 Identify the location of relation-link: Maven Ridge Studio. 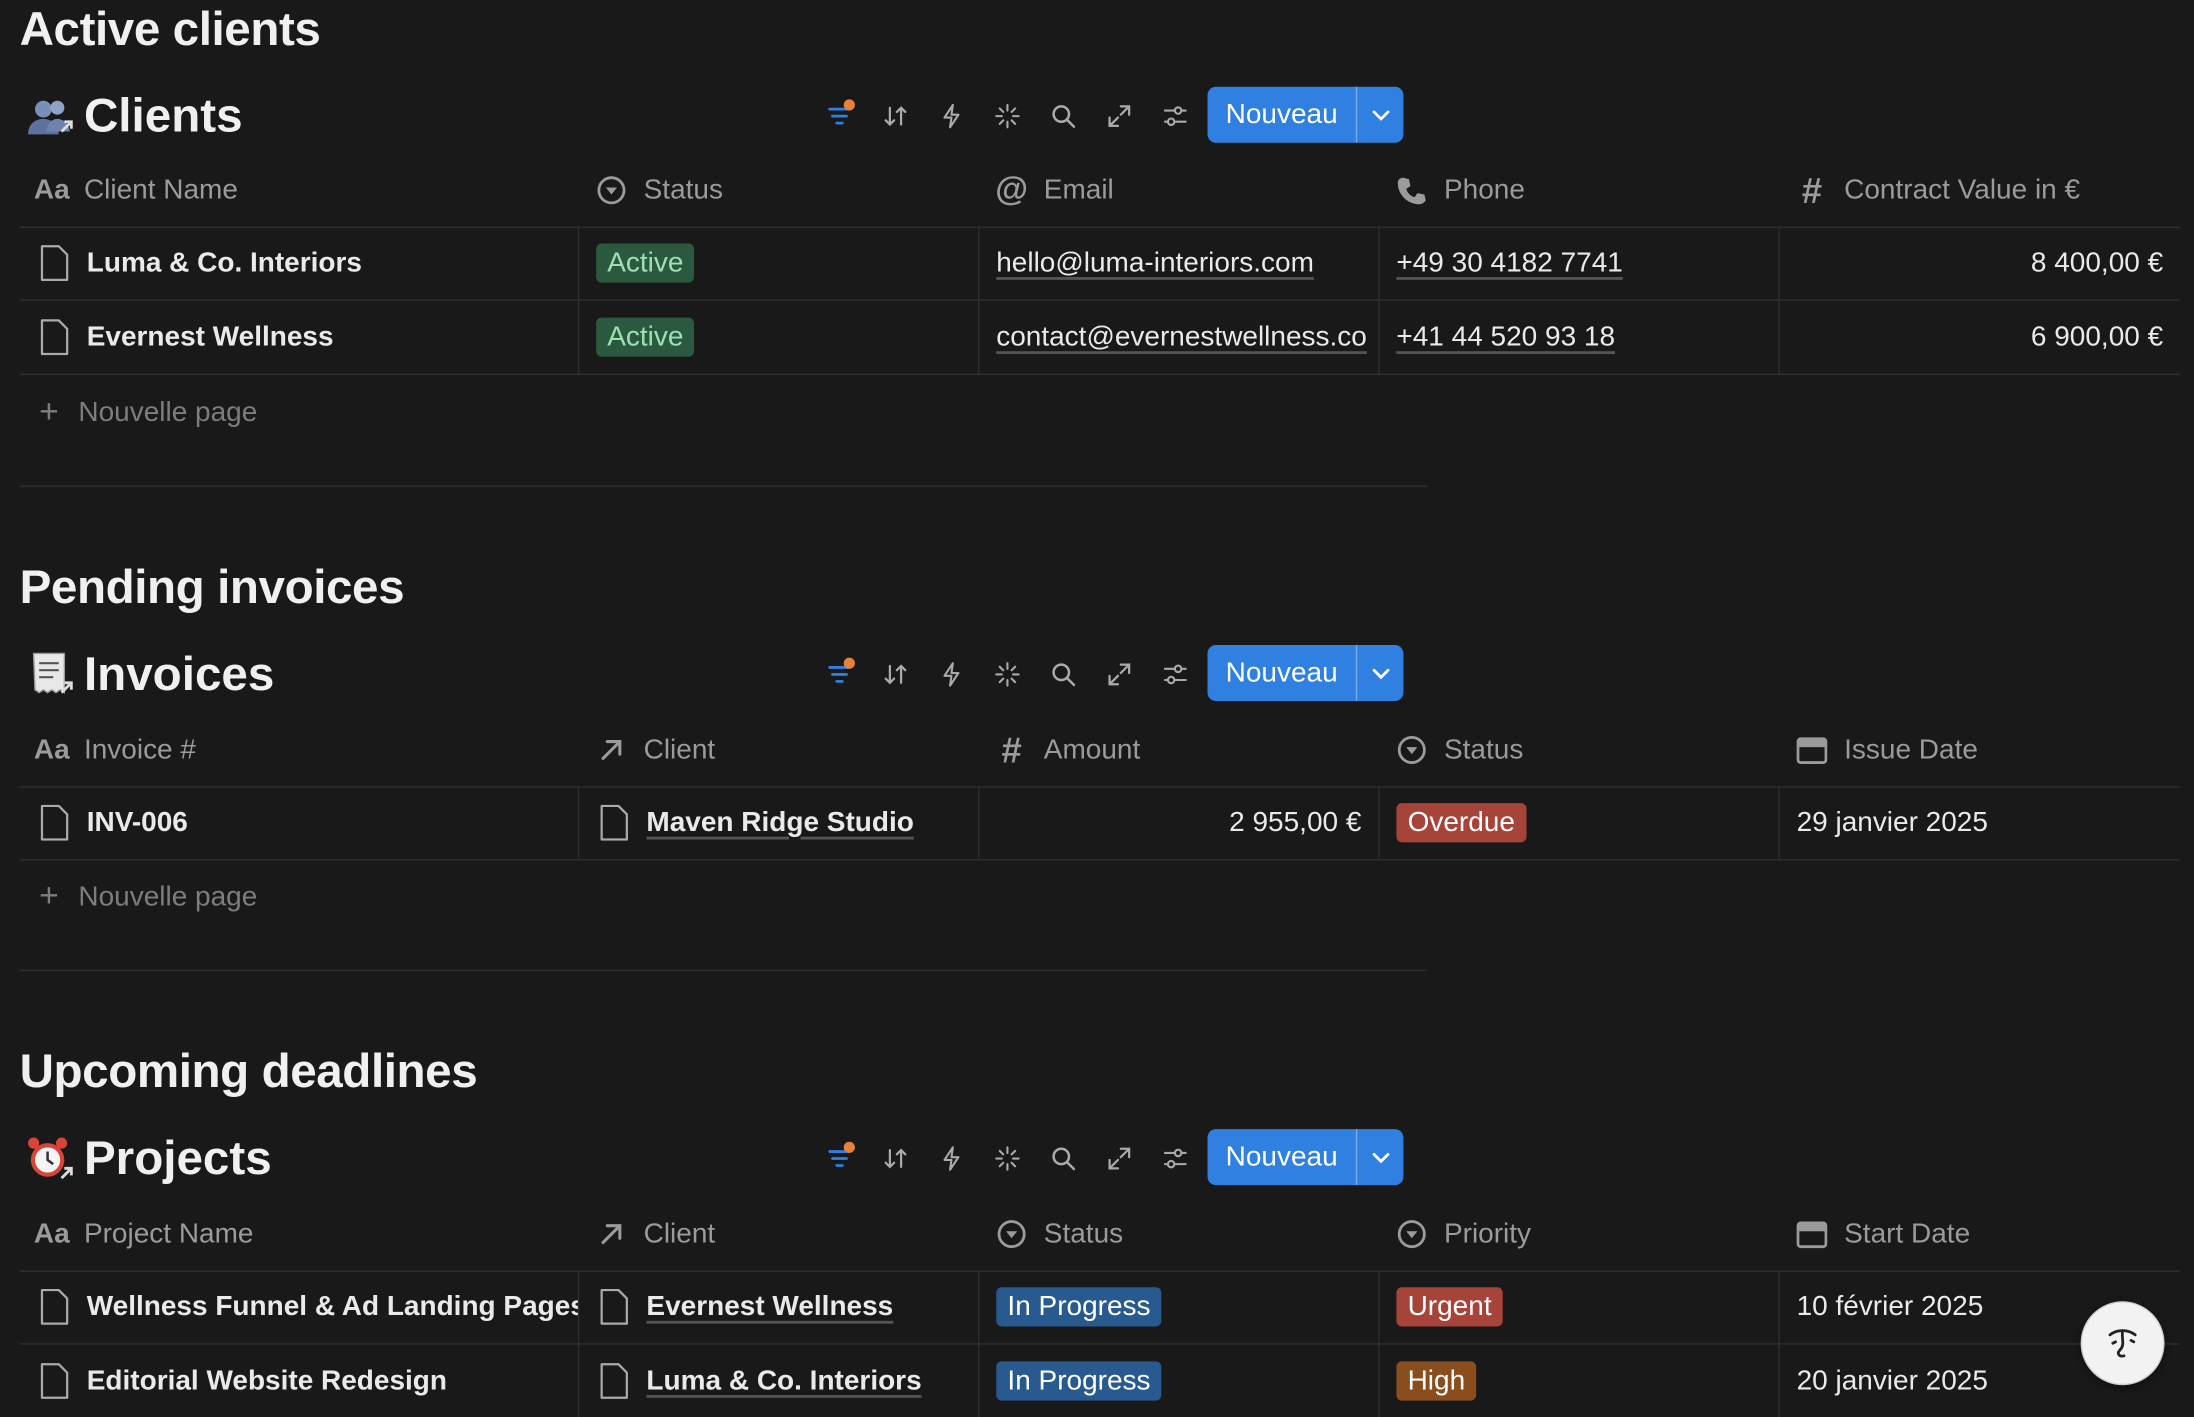
(779, 823).